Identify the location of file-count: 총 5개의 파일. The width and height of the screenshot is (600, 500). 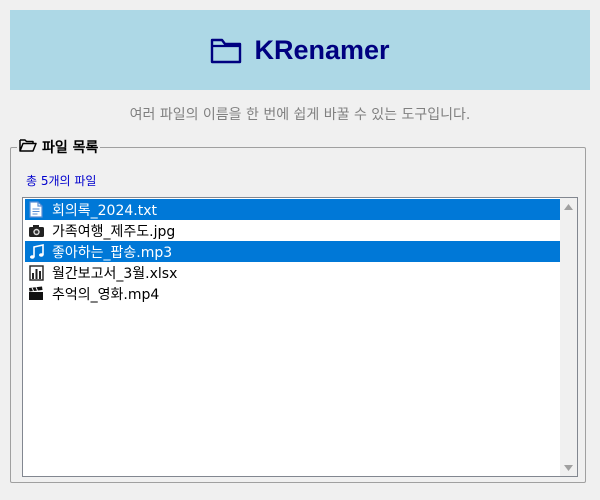
(61, 181).